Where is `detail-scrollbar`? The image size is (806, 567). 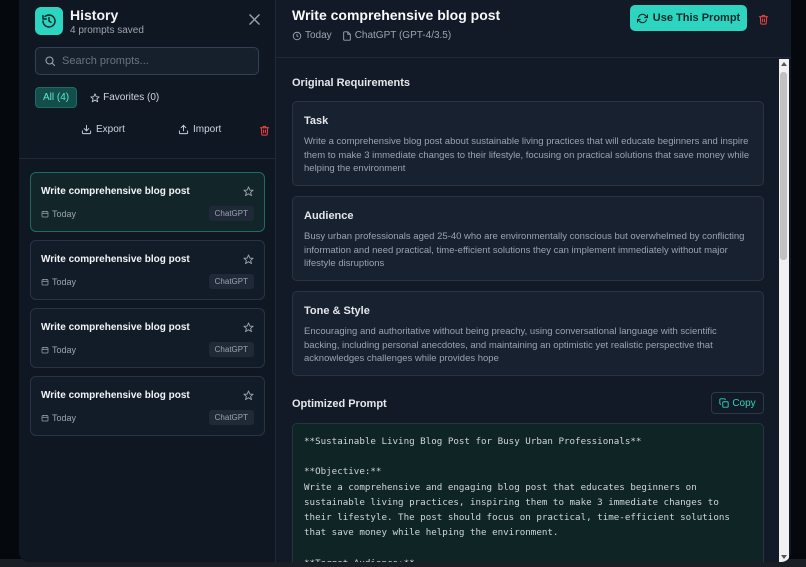 detail-scrollbar is located at coordinates (784, 310).